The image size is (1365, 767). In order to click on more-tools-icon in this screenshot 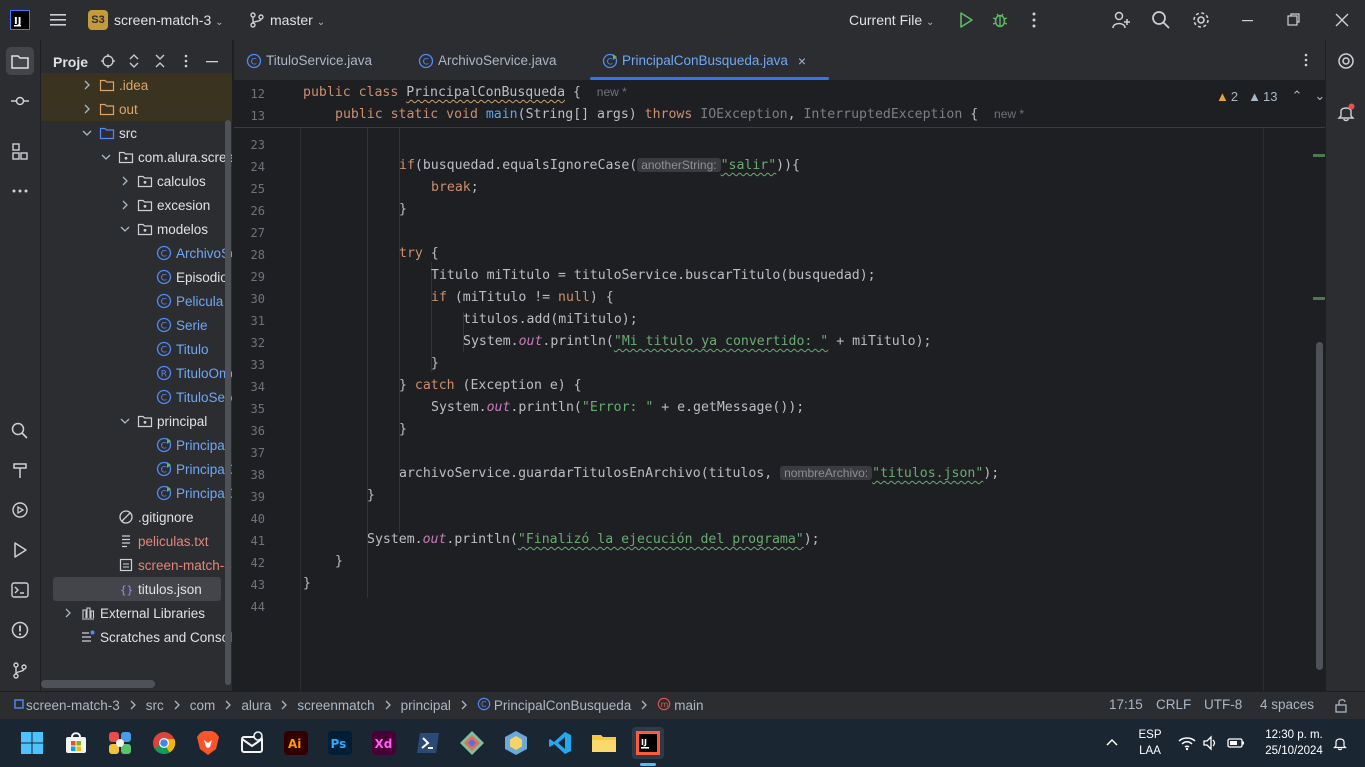, I will do `click(20, 191)`.